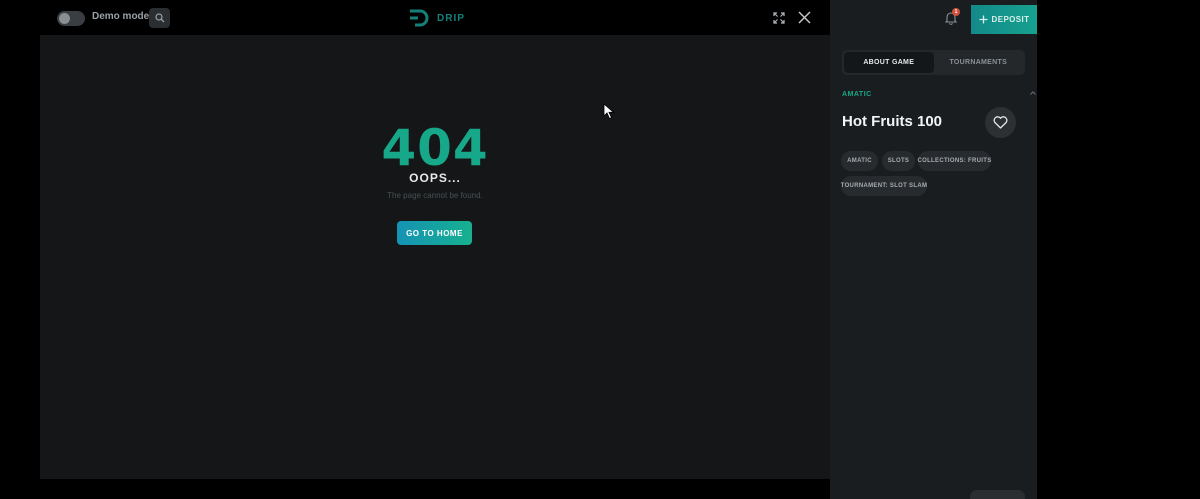  Describe the element at coordinates (434, 233) in the screenshot. I see `go-home-button: GO TO HOME` at that location.